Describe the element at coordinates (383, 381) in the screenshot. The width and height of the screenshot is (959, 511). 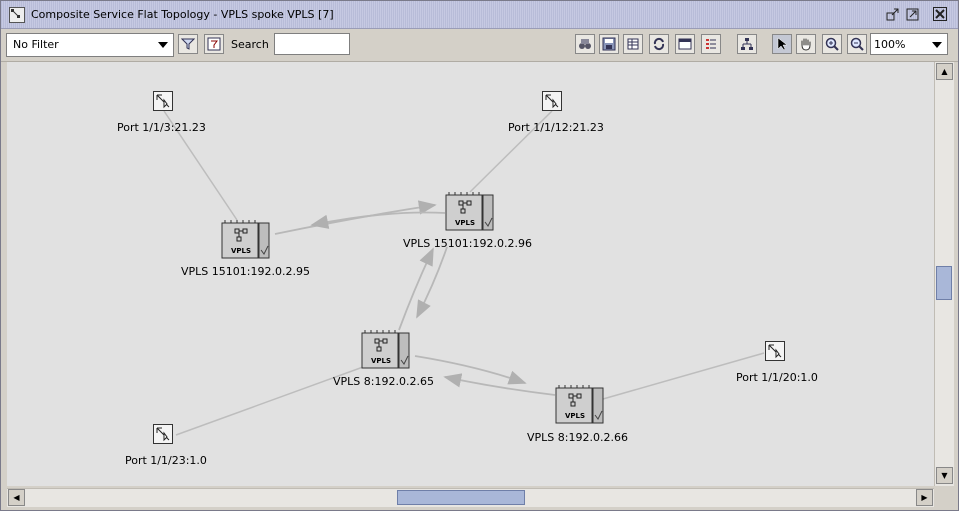
I see `vpls-label: VPLS 8:192.0.2.65` at that location.